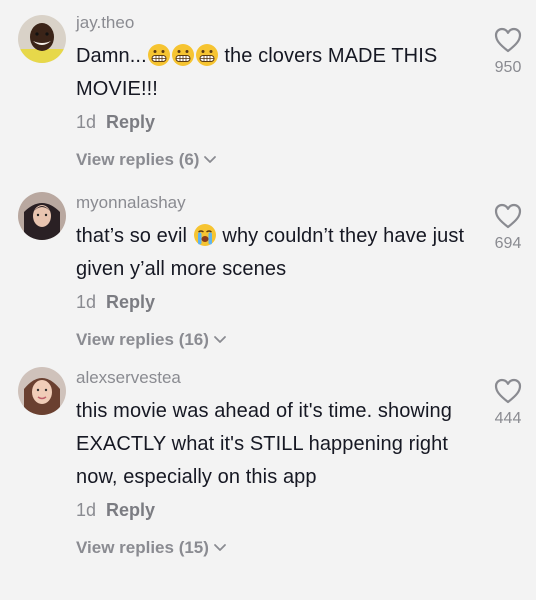 The image size is (536, 600). I want to click on view-replies-button: View replies (6), so click(146, 160).